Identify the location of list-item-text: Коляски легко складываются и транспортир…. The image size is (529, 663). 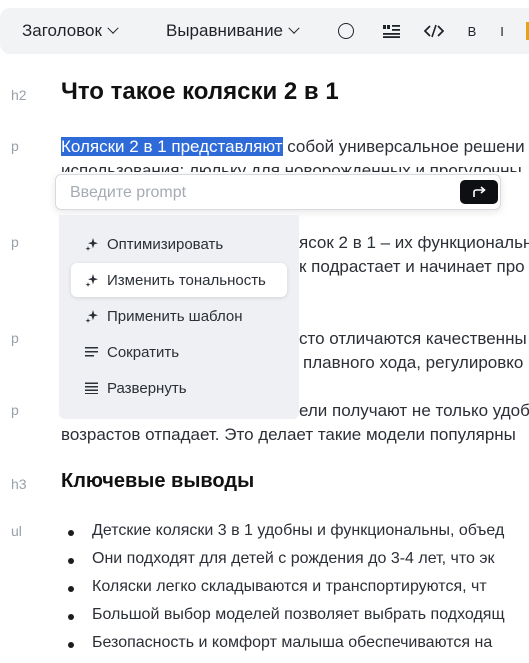
(289, 586).